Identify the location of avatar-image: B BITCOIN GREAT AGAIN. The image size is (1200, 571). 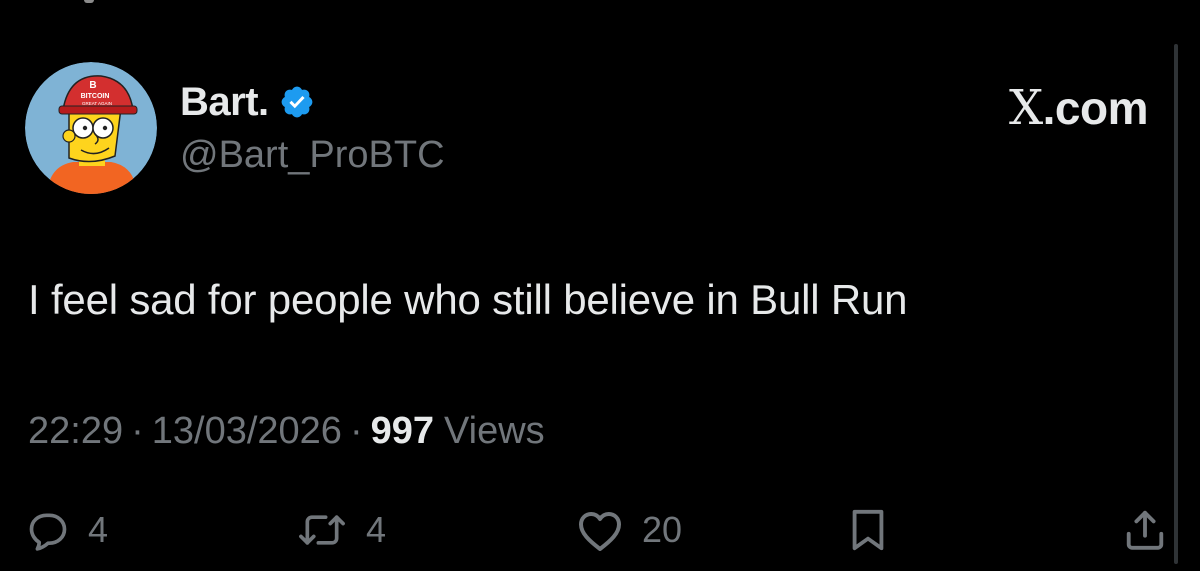
(91, 128).